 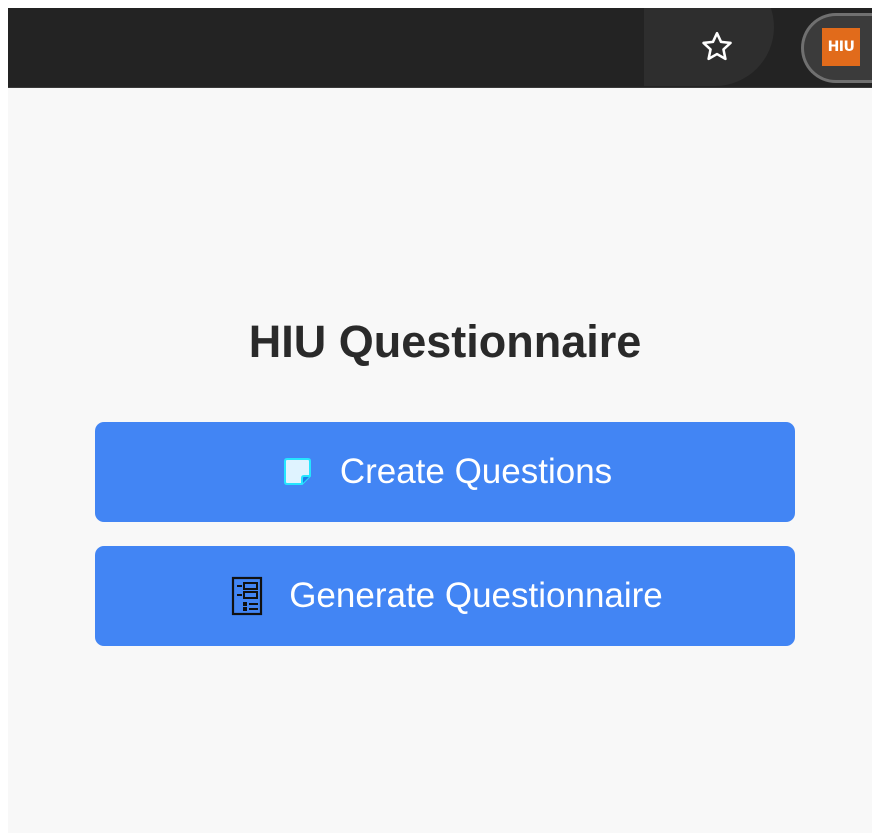 I want to click on star-outline-icon, so click(x=717, y=46).